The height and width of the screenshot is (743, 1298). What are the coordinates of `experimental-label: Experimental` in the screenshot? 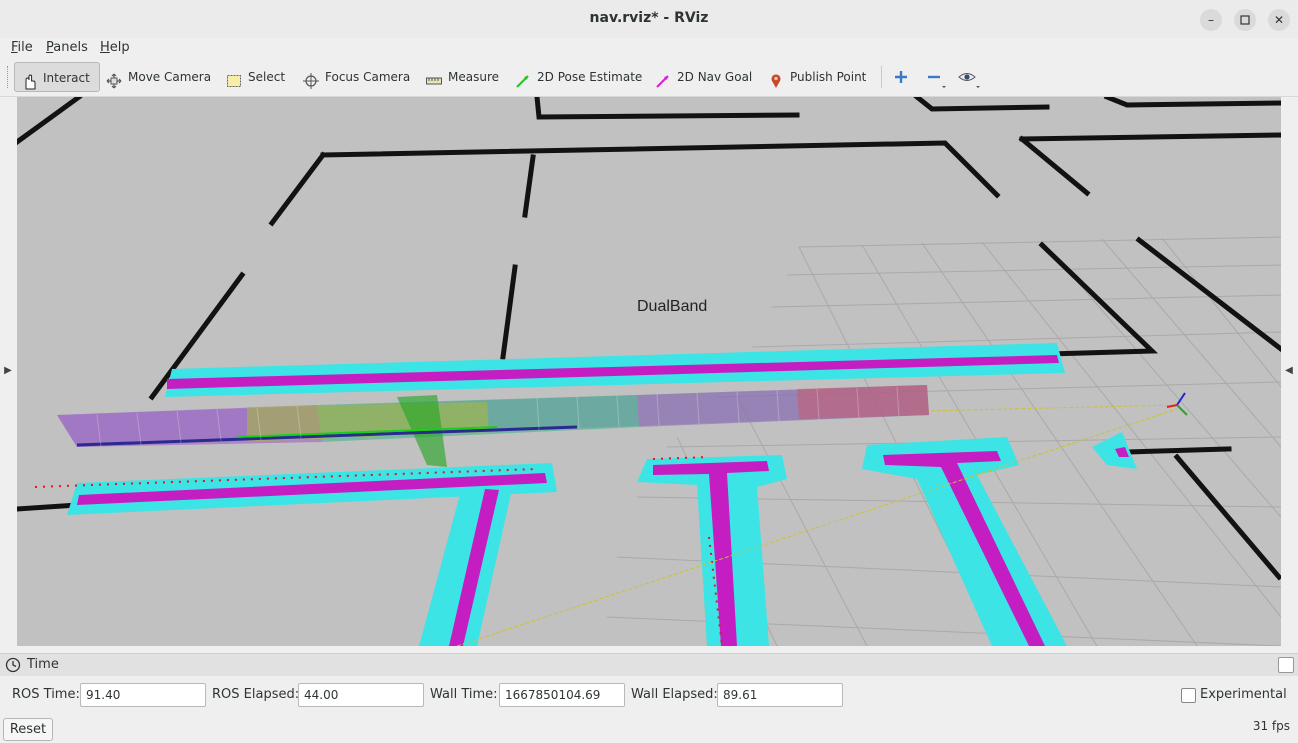 It's located at (1243, 694).